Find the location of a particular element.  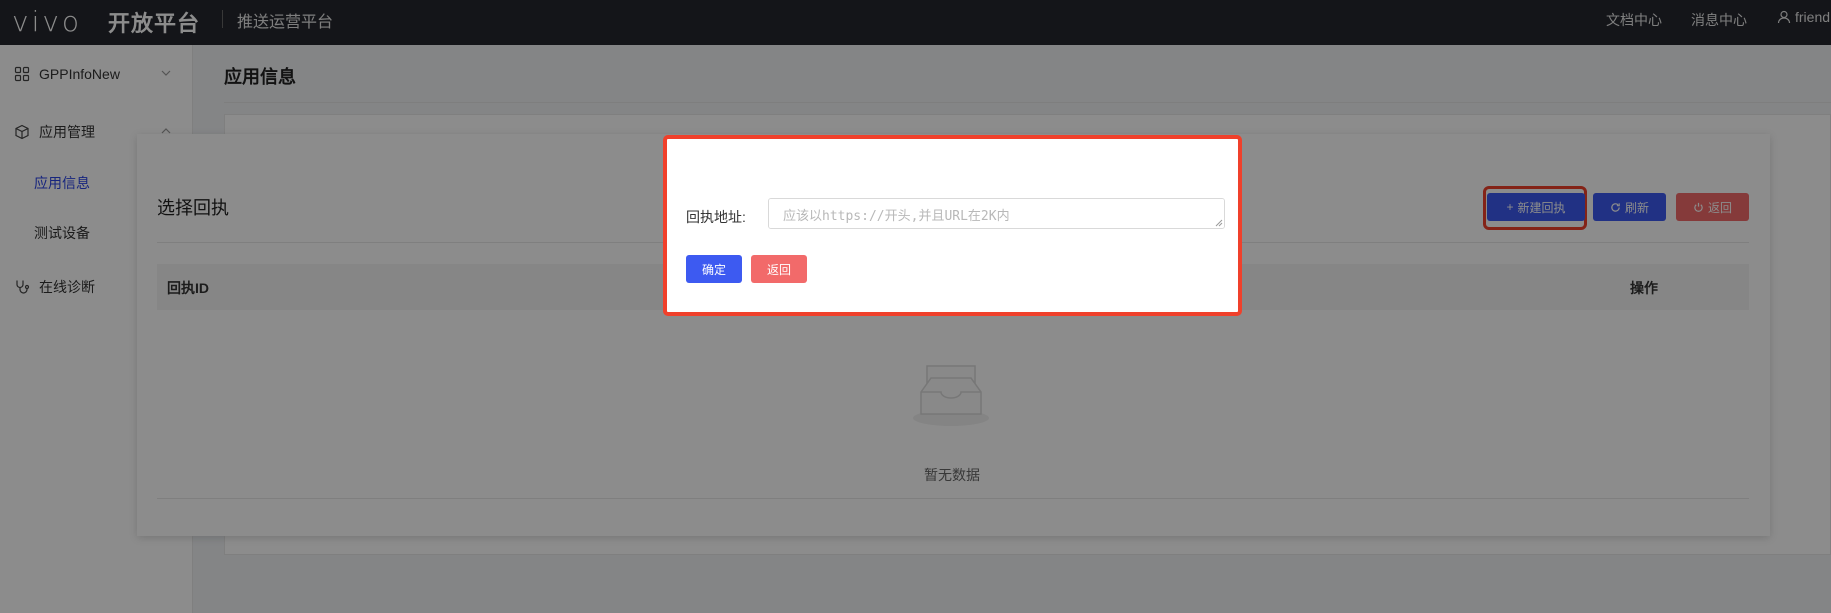

receipt-url-input is located at coordinates (996, 213).